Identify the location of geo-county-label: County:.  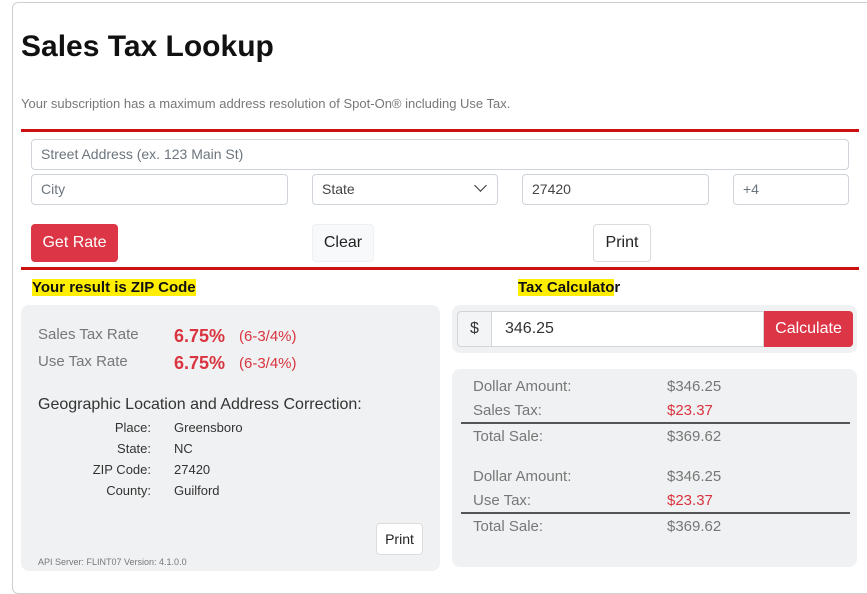
(128, 490).